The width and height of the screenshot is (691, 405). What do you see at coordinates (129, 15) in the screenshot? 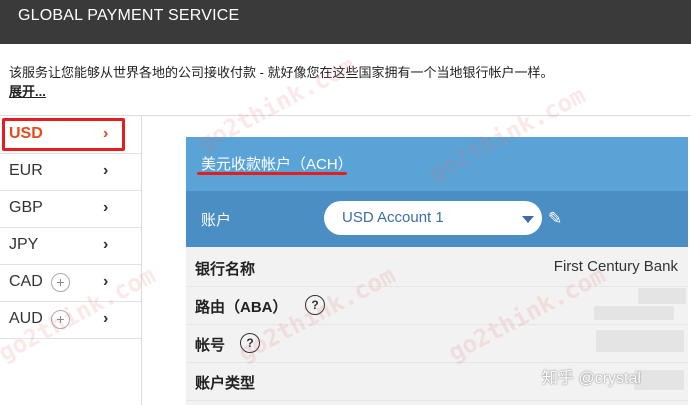
I see `app-title: GLOBAL PAYMENT SERVICE` at bounding box center [129, 15].